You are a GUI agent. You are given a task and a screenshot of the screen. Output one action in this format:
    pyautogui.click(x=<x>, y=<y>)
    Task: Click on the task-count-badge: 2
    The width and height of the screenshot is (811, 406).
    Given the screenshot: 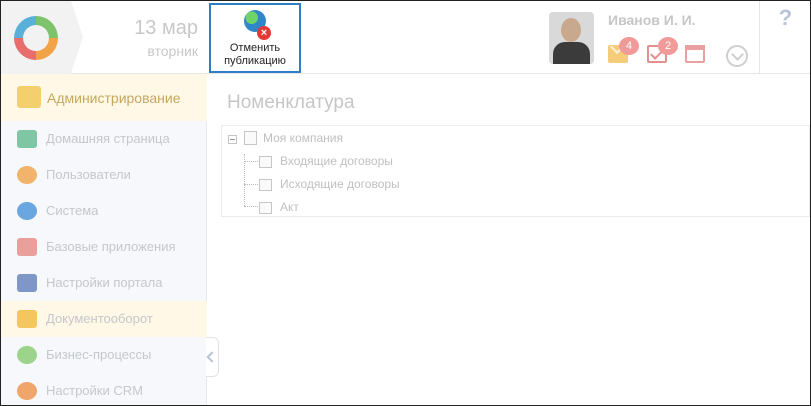 What is the action you would take?
    pyautogui.click(x=668, y=46)
    